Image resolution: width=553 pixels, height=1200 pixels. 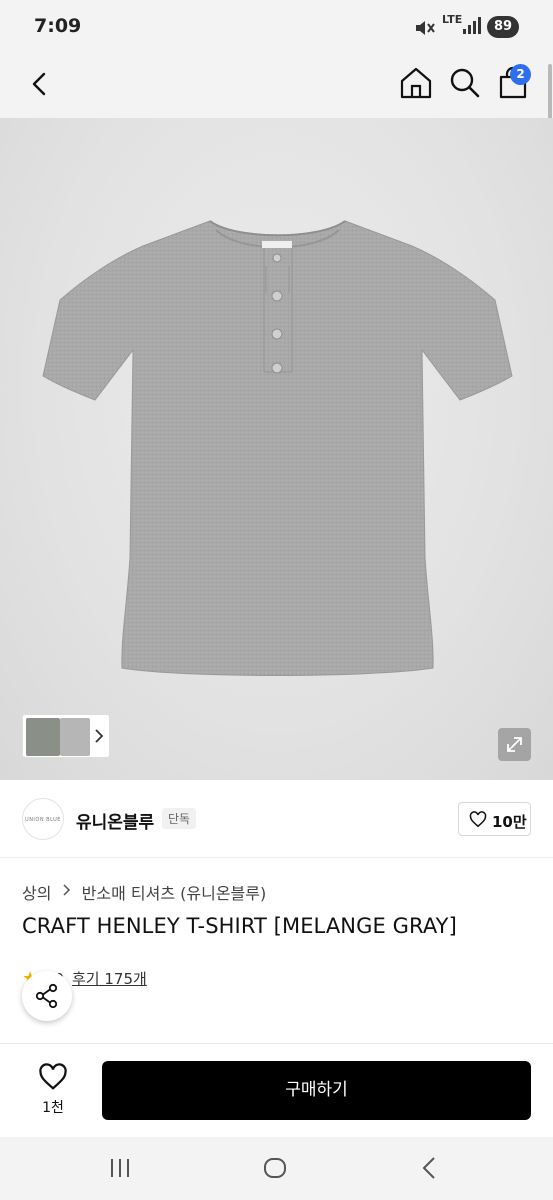 I want to click on mute-icon, so click(x=425, y=28).